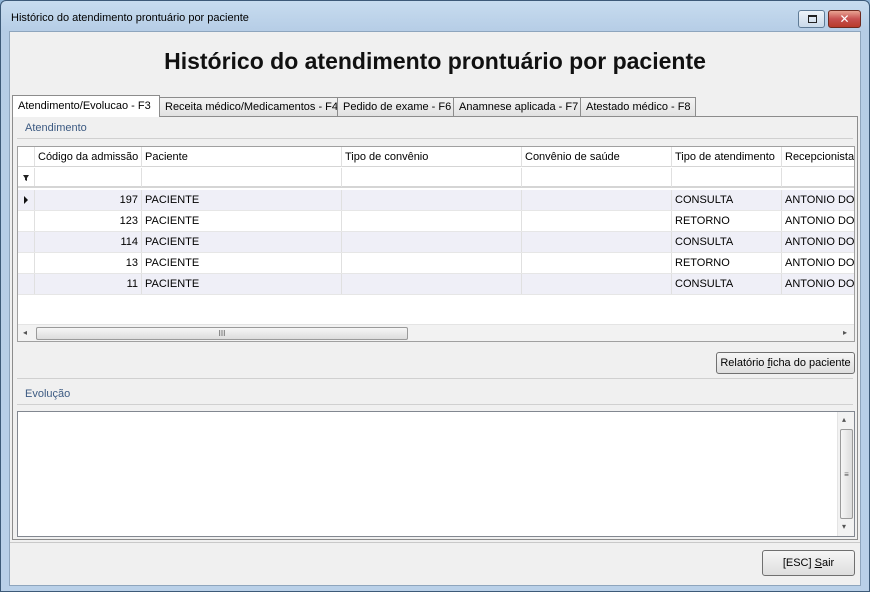 The image size is (870, 592). What do you see at coordinates (435, 542) in the screenshot?
I see `footer-divider` at bounding box center [435, 542].